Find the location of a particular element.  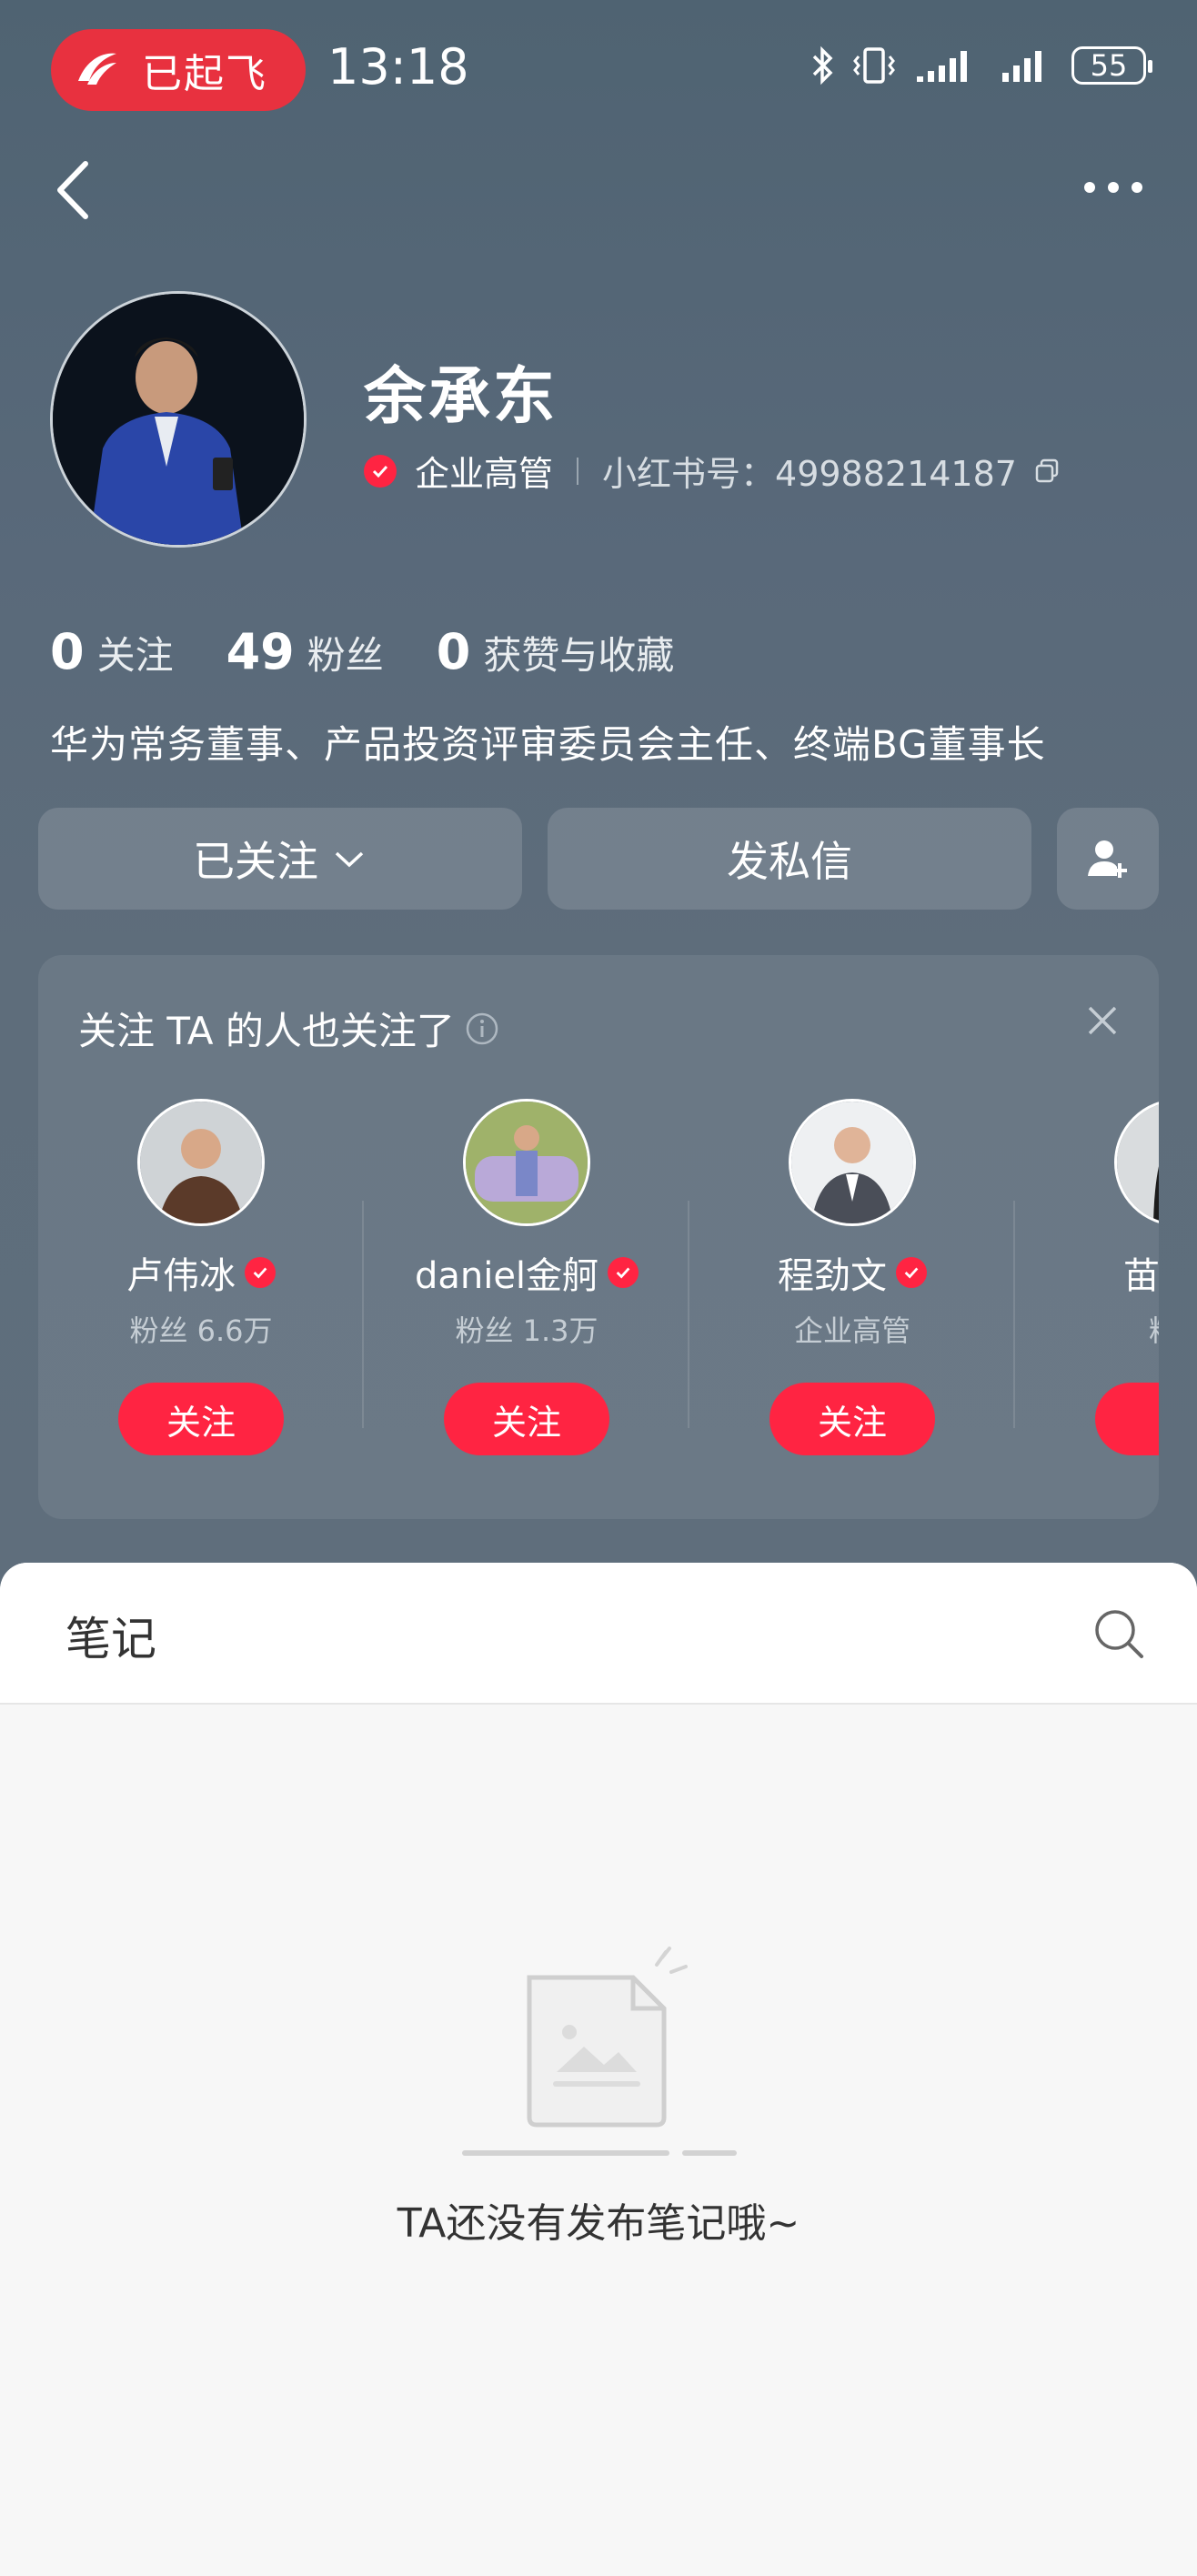

profile-name: 余承东 is located at coordinates (461, 397).